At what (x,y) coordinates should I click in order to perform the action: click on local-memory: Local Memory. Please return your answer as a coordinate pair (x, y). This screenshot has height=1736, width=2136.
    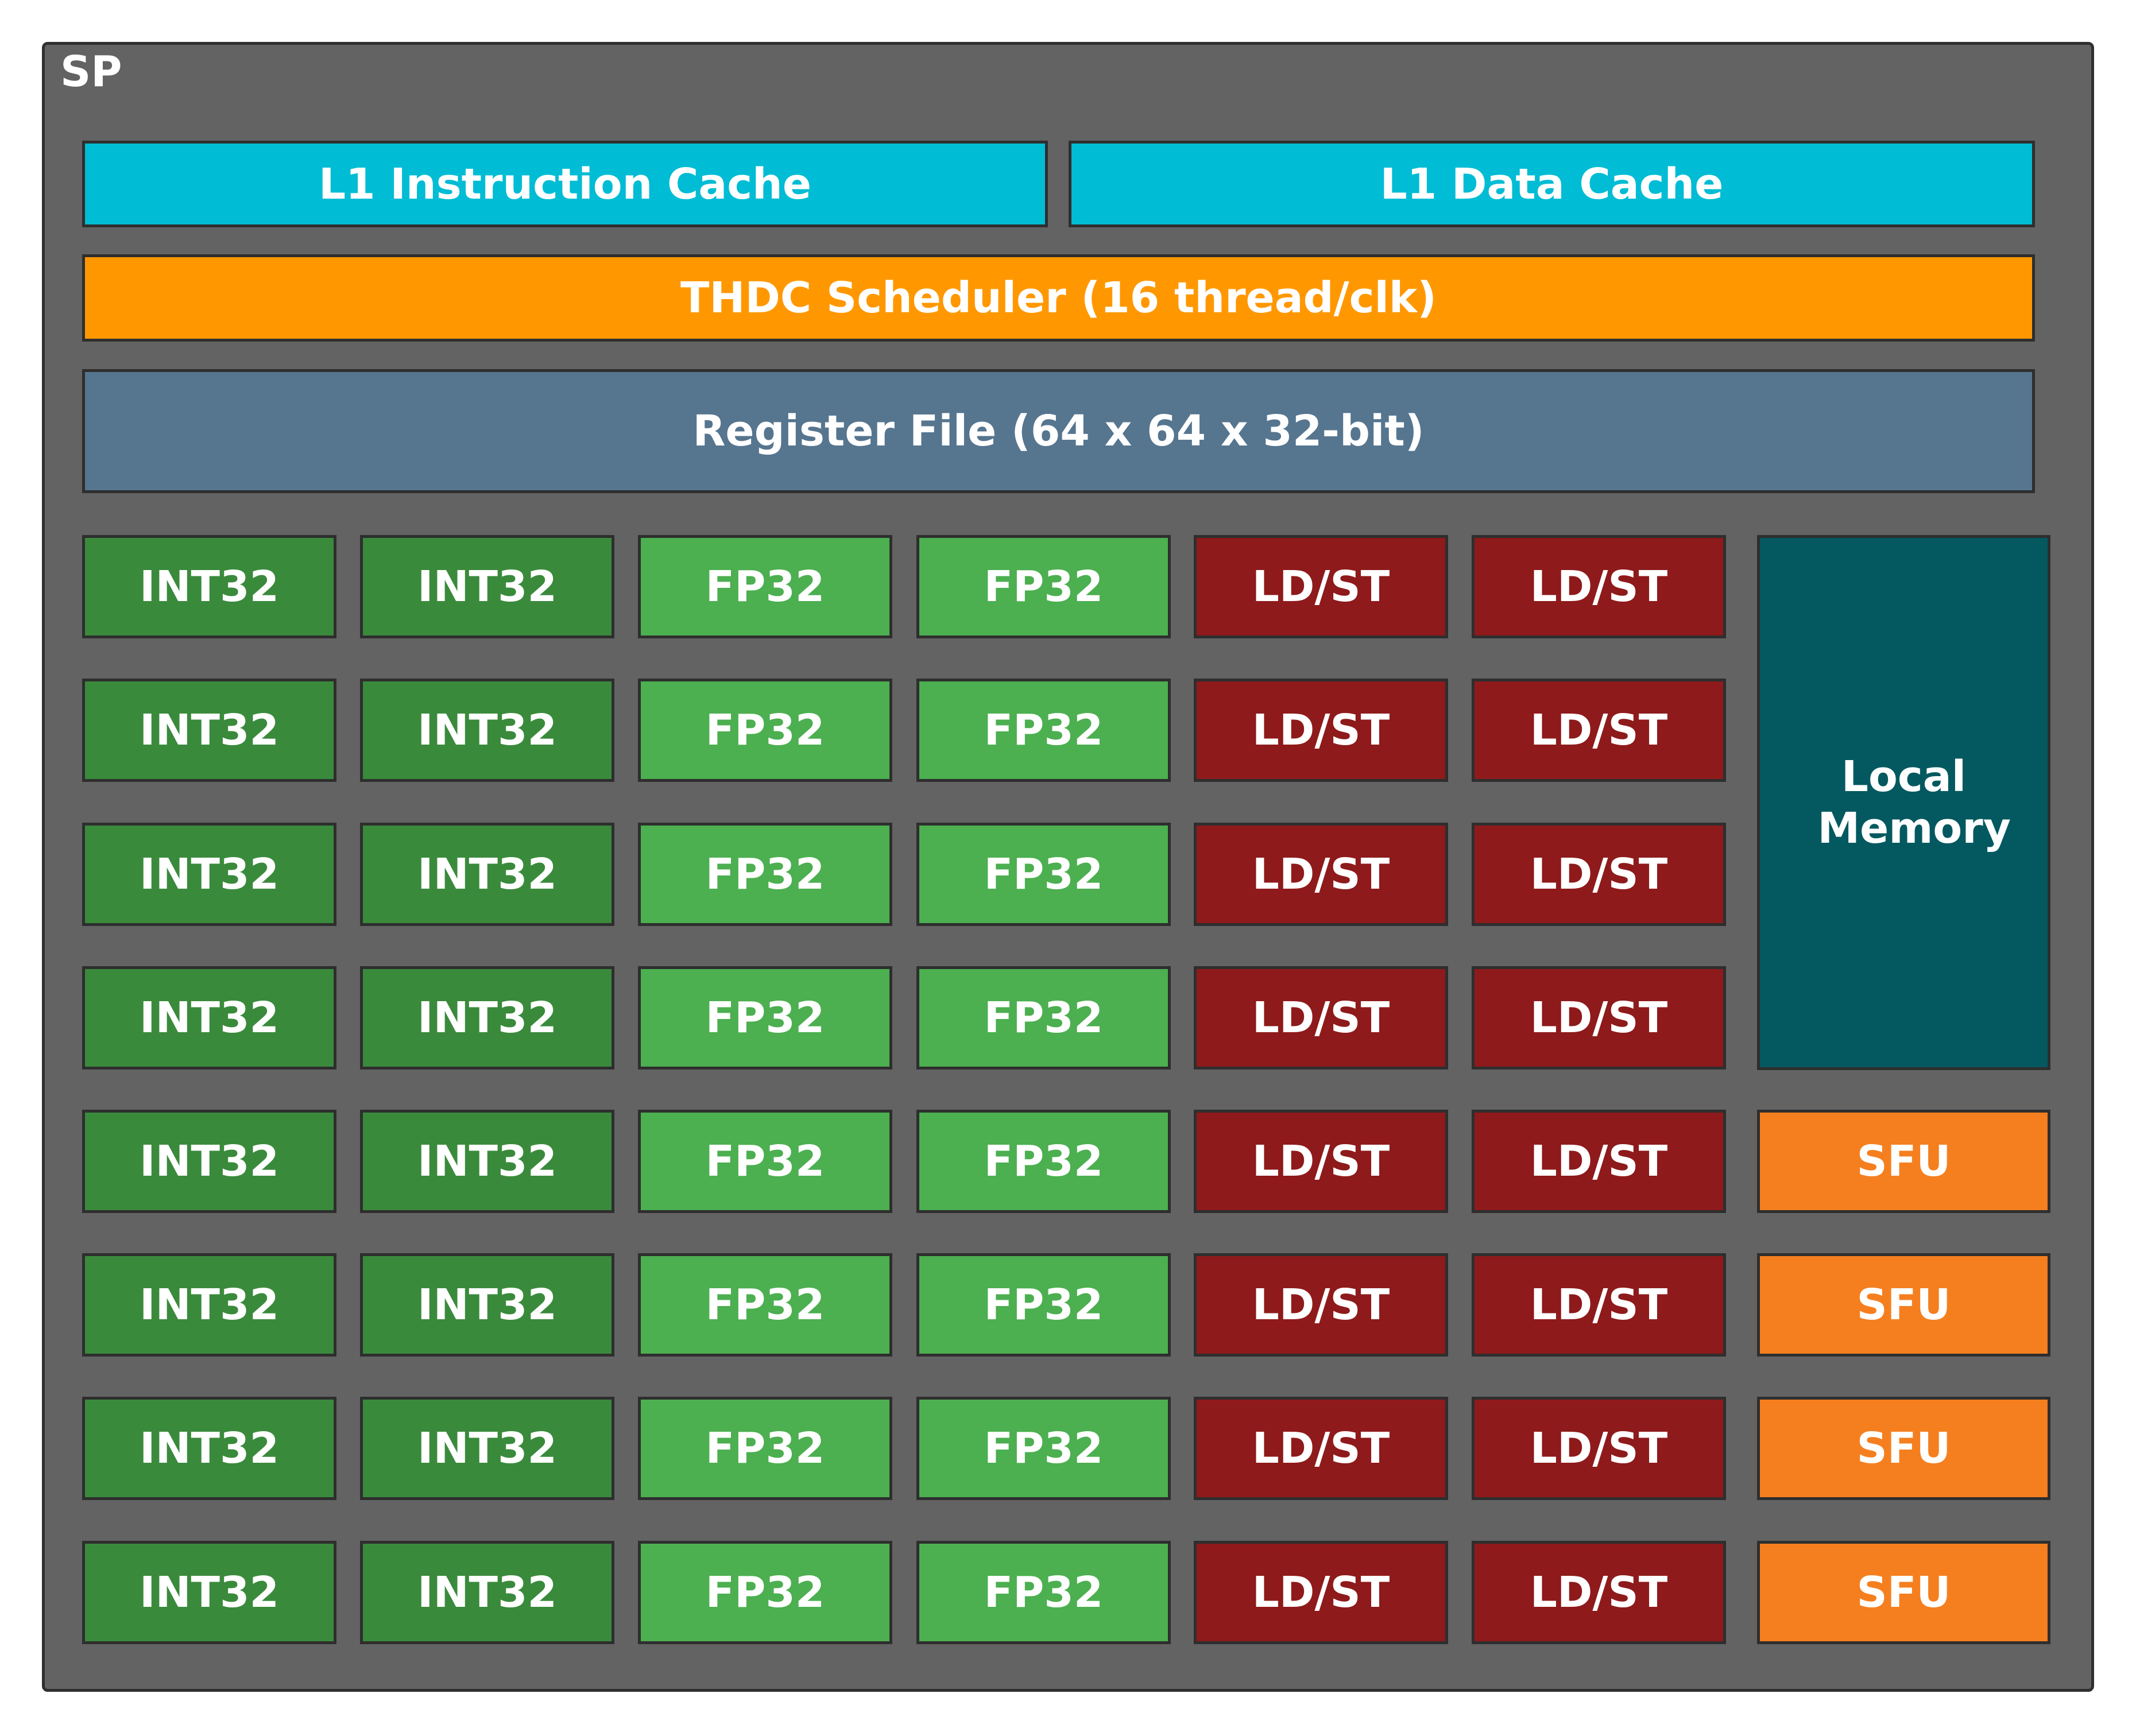
    Looking at the image, I should click on (1904, 802).